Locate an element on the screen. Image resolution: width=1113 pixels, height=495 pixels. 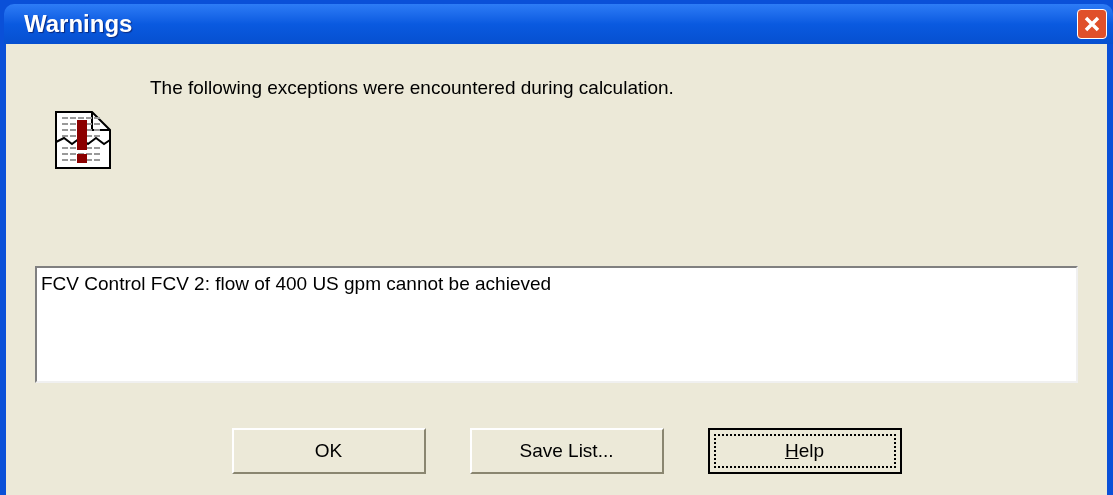
close-icon is located at coordinates (1092, 24).